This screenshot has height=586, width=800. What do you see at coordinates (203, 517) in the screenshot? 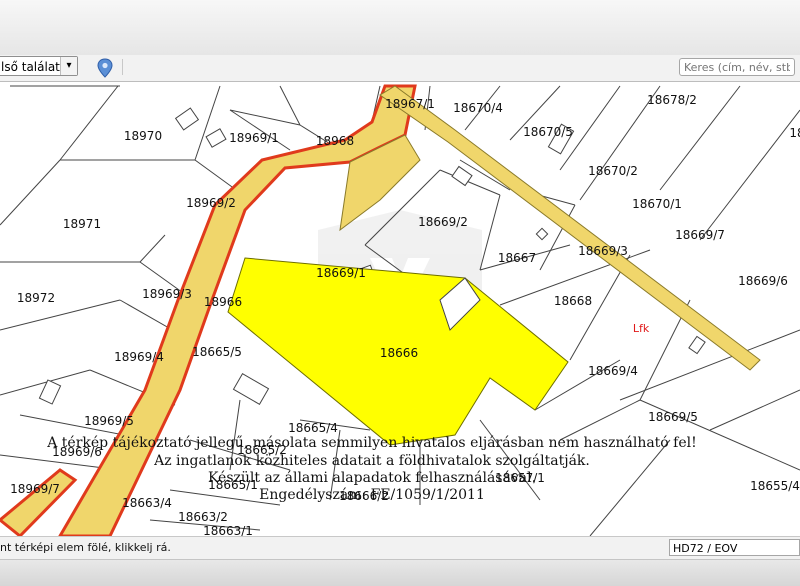
I see `parcel-label: 18663/2` at bounding box center [203, 517].